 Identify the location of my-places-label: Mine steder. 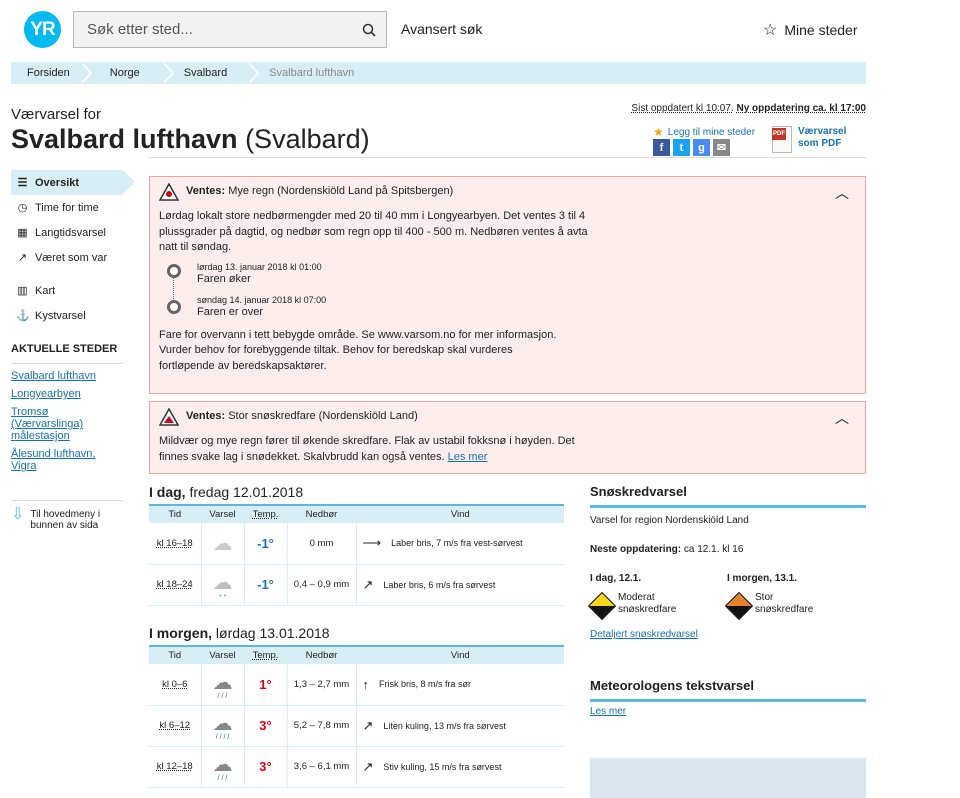
(821, 30).